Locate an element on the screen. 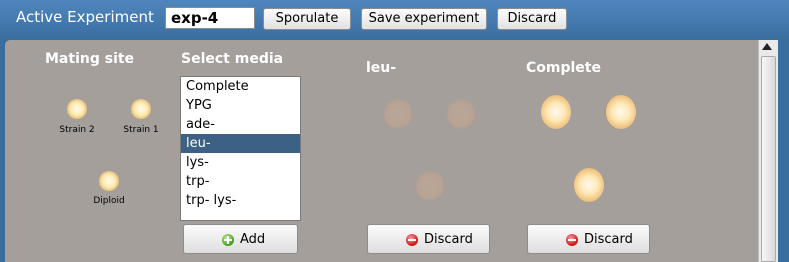 This screenshot has height=262, width=789. media-option: Complete is located at coordinates (240, 86).